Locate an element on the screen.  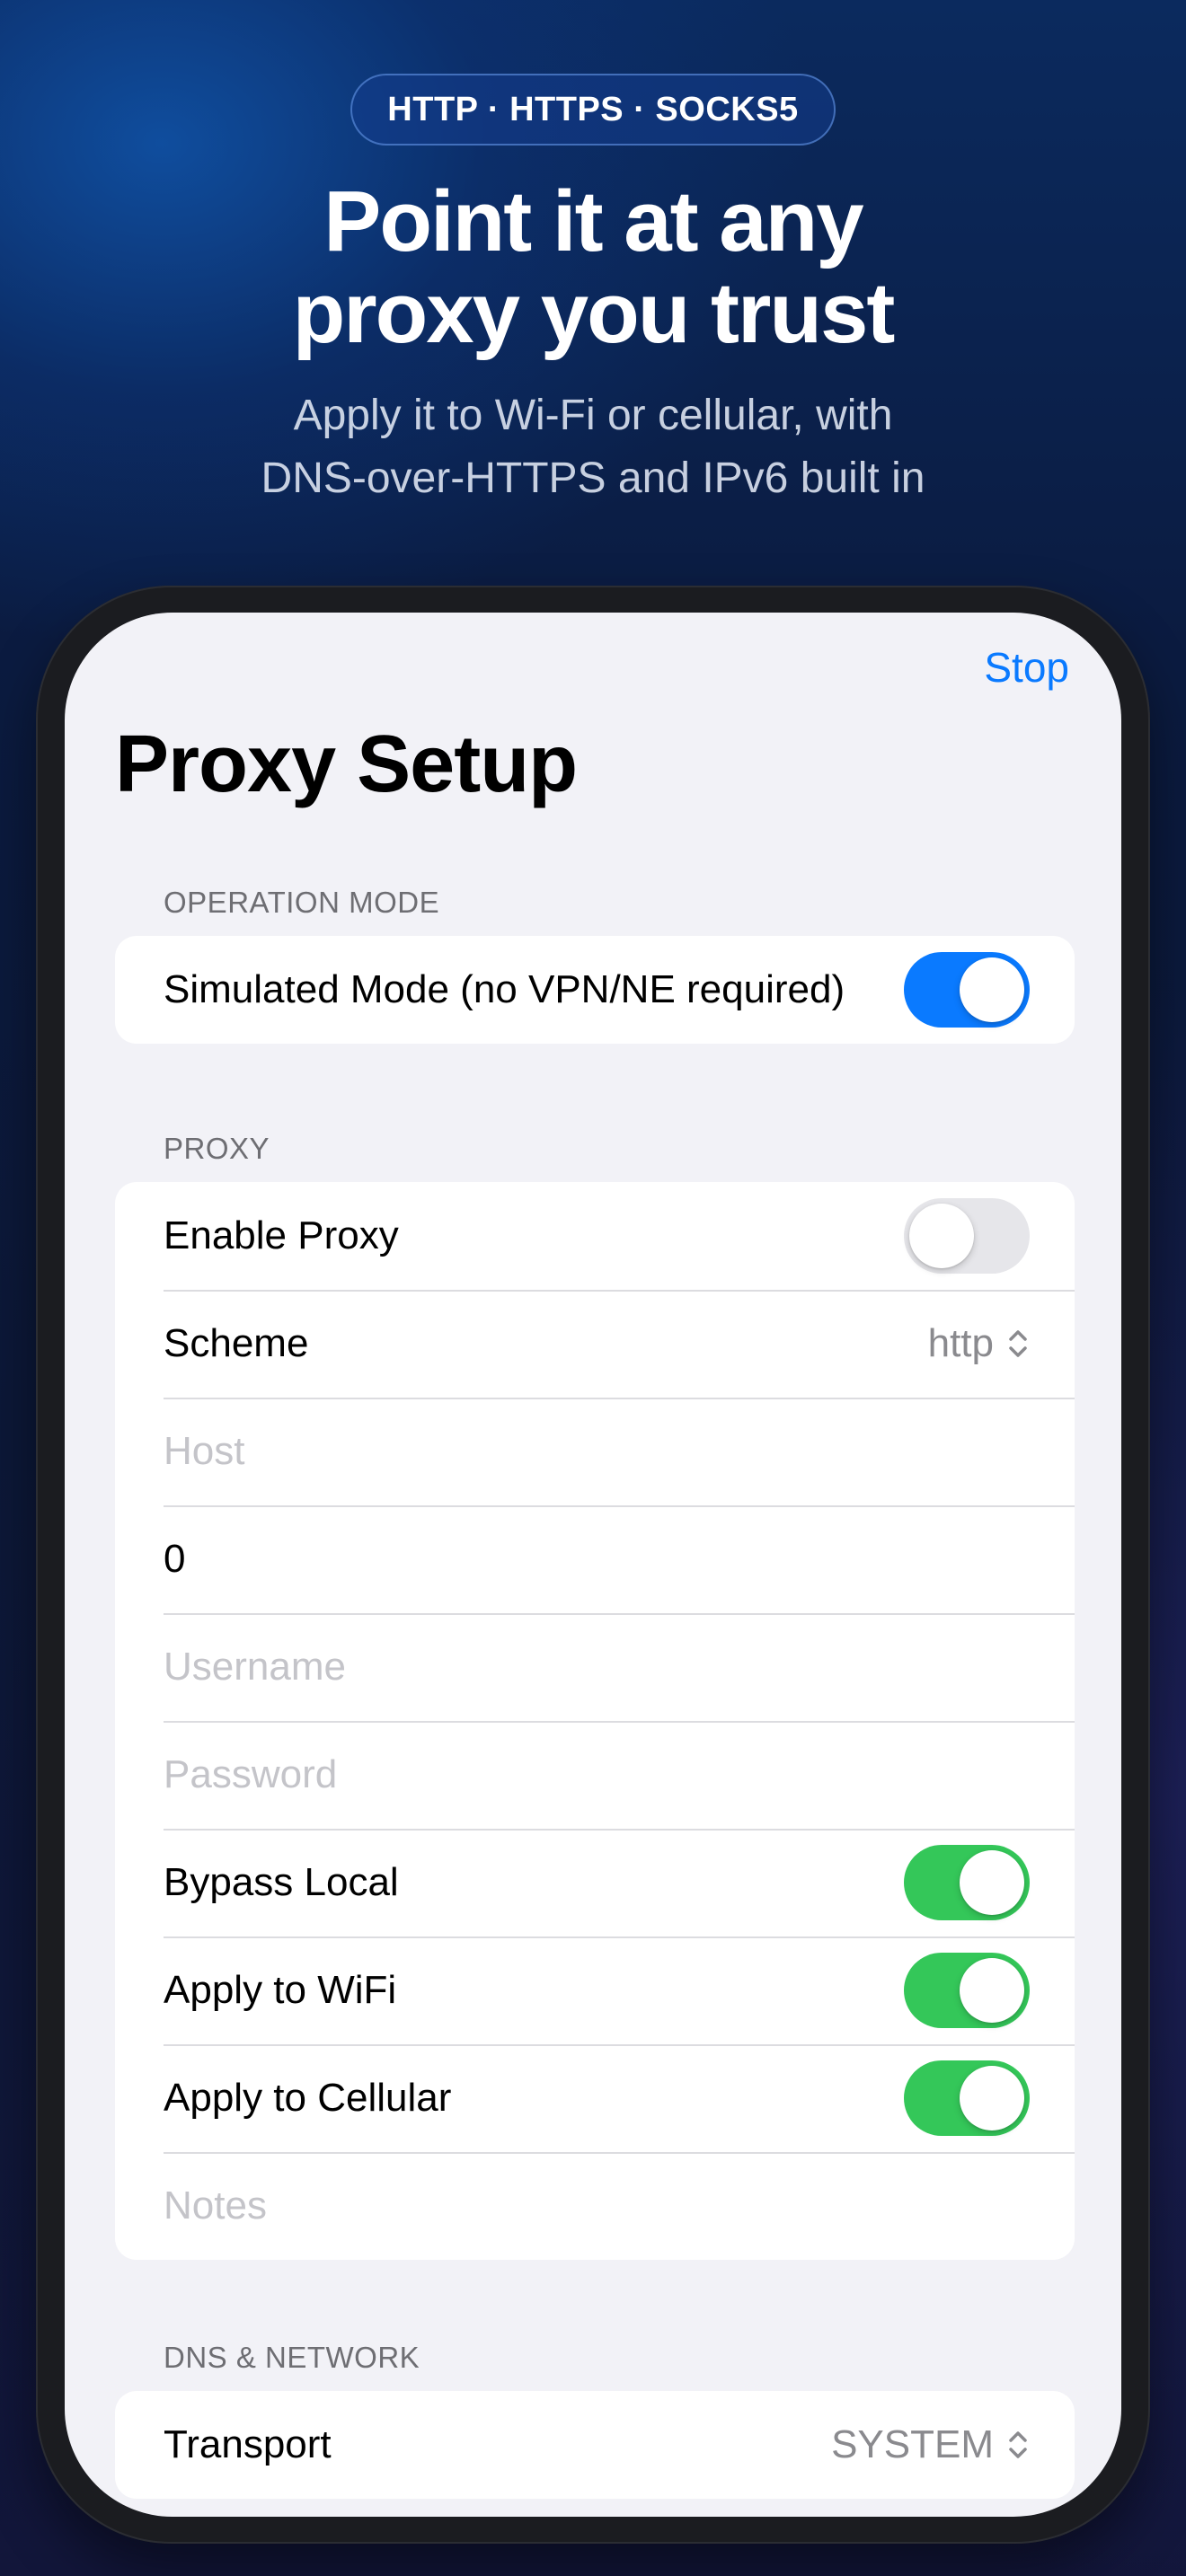
apply-wifi-toggle is located at coordinates (967, 1990).